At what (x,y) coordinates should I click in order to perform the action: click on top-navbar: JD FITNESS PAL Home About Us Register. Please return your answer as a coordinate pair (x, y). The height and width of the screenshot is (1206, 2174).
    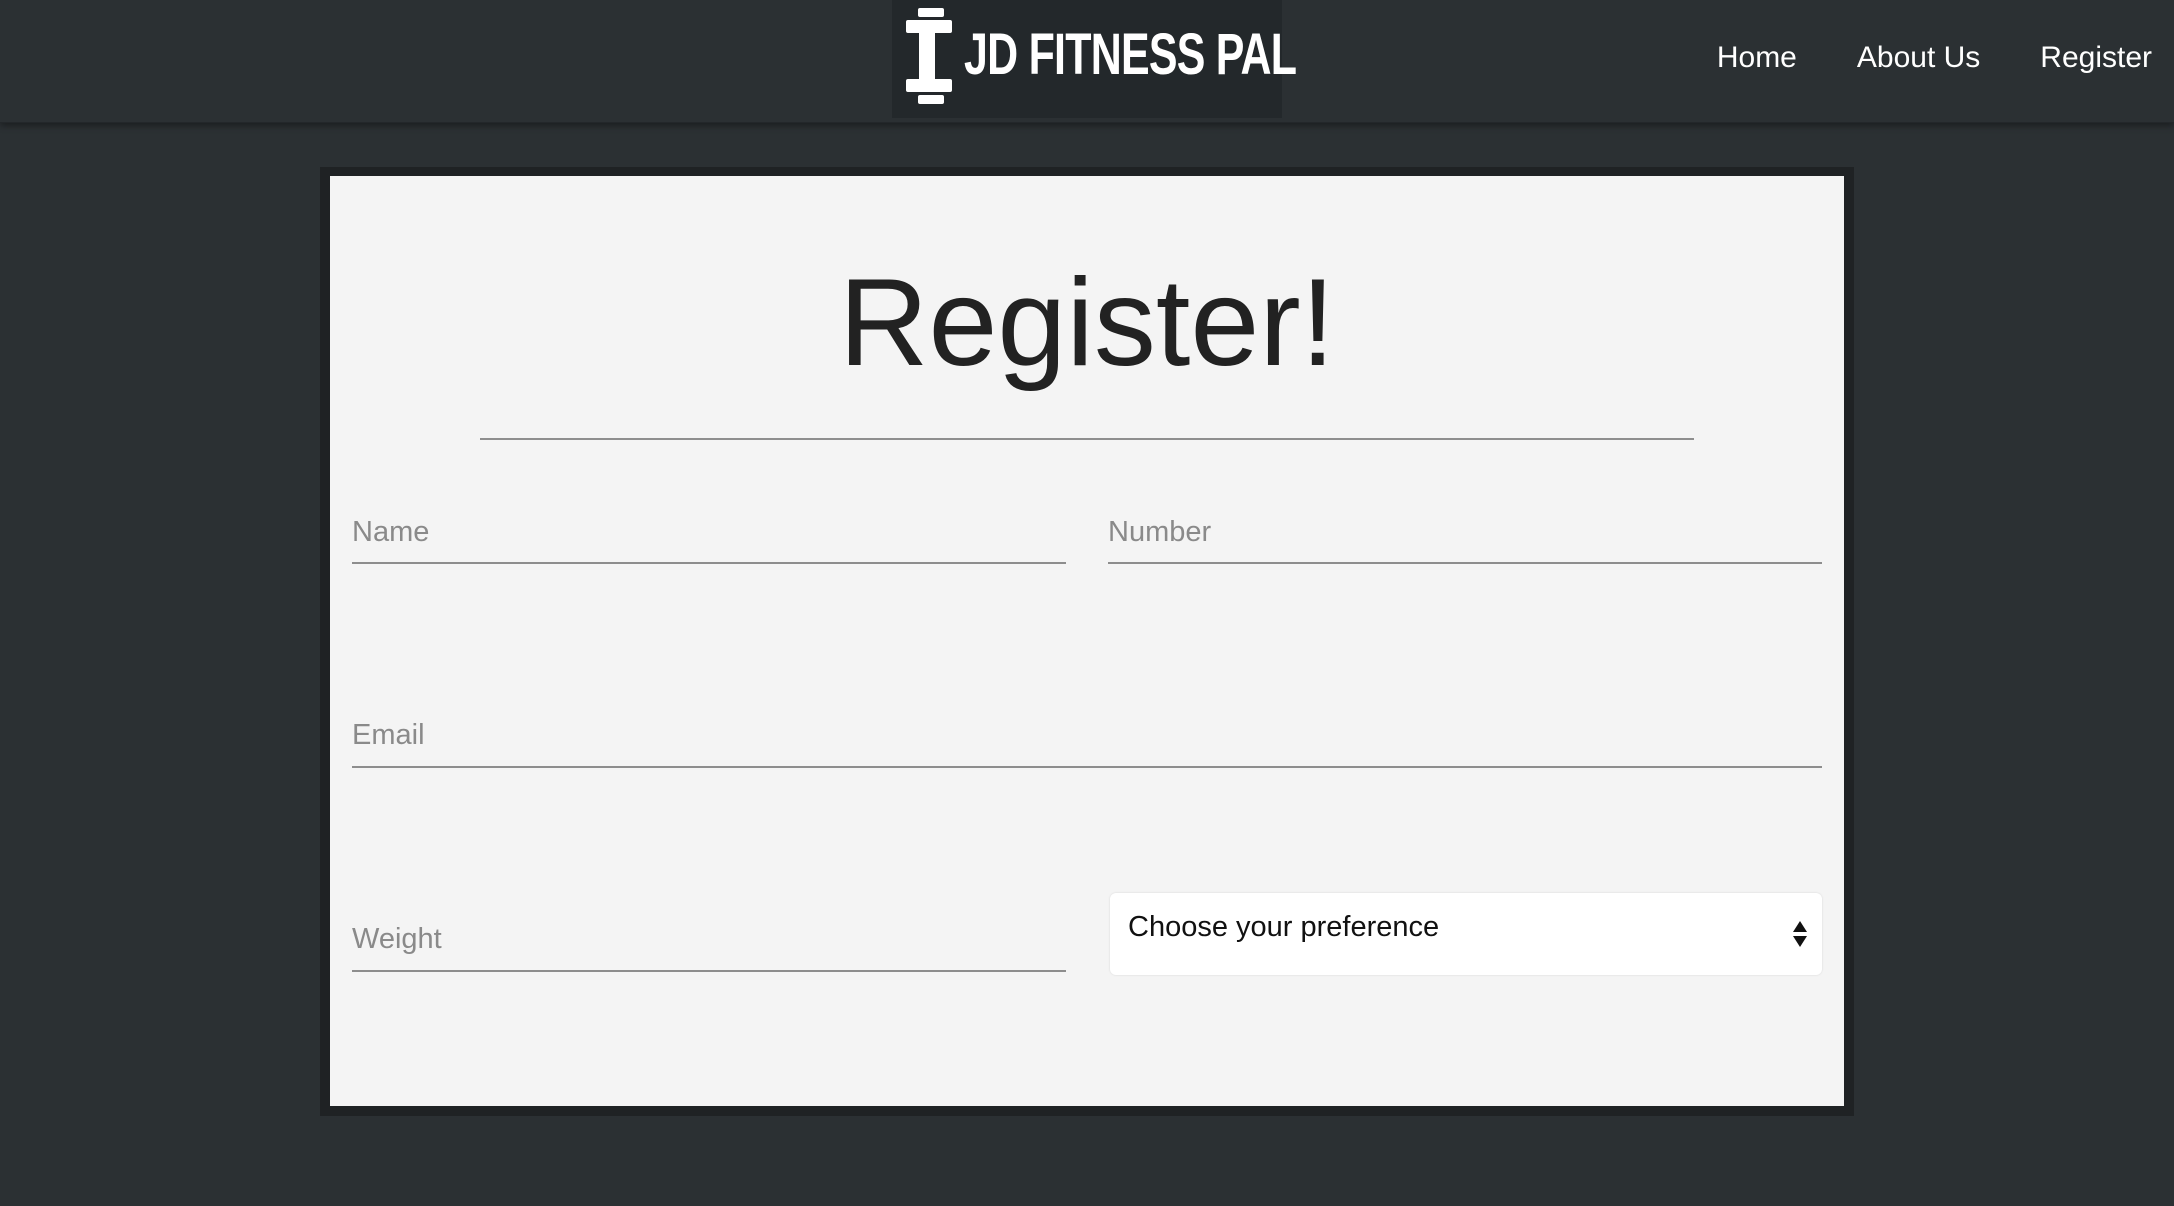
    Looking at the image, I should click on (1087, 61).